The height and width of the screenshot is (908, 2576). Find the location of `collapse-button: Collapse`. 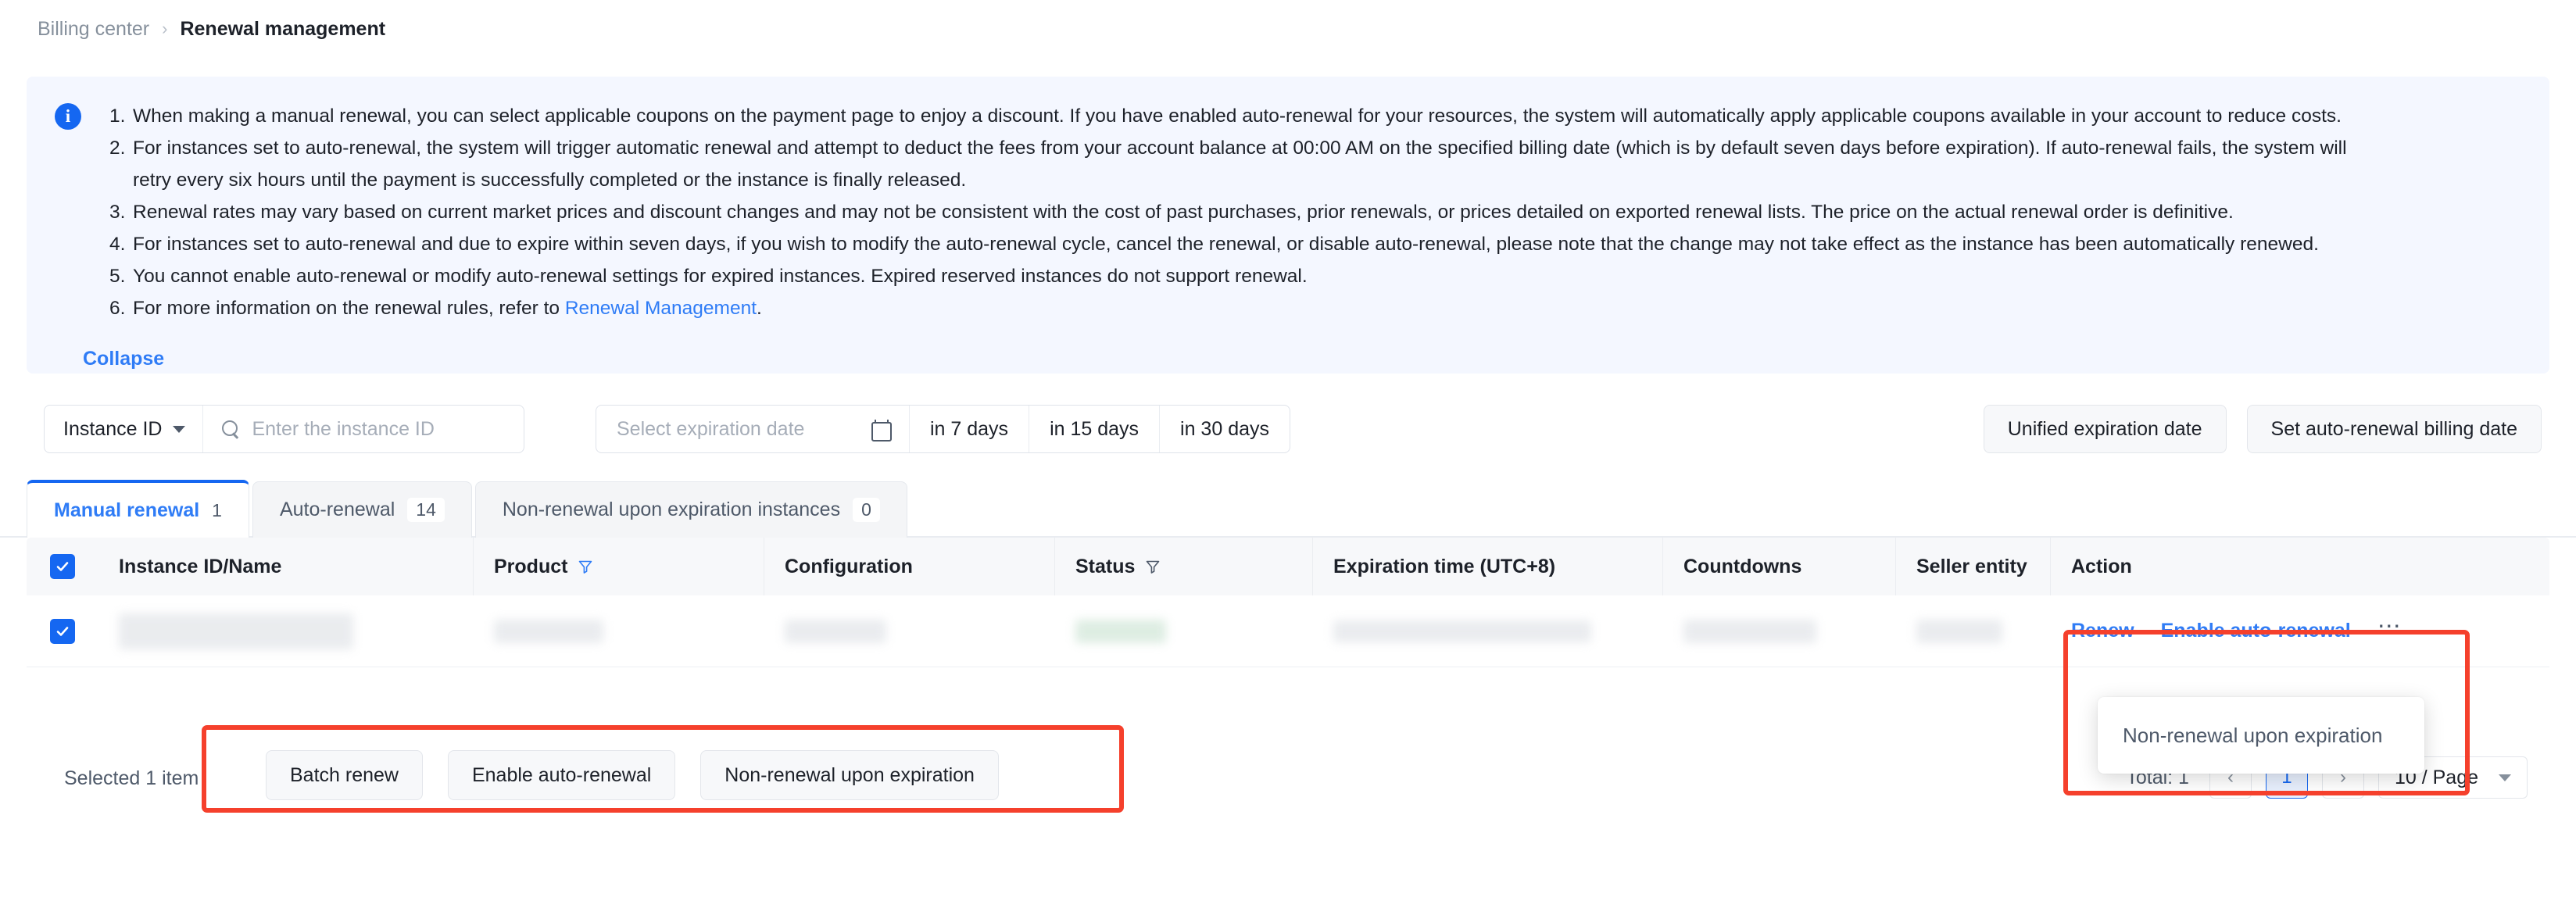

collapse-button: Collapse is located at coordinates (123, 359).